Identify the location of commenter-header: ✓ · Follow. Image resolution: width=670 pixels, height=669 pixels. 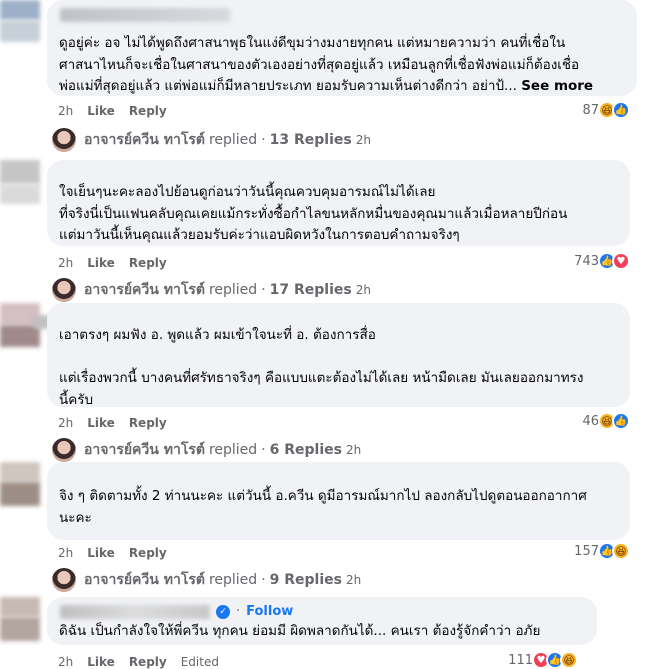
(176, 611).